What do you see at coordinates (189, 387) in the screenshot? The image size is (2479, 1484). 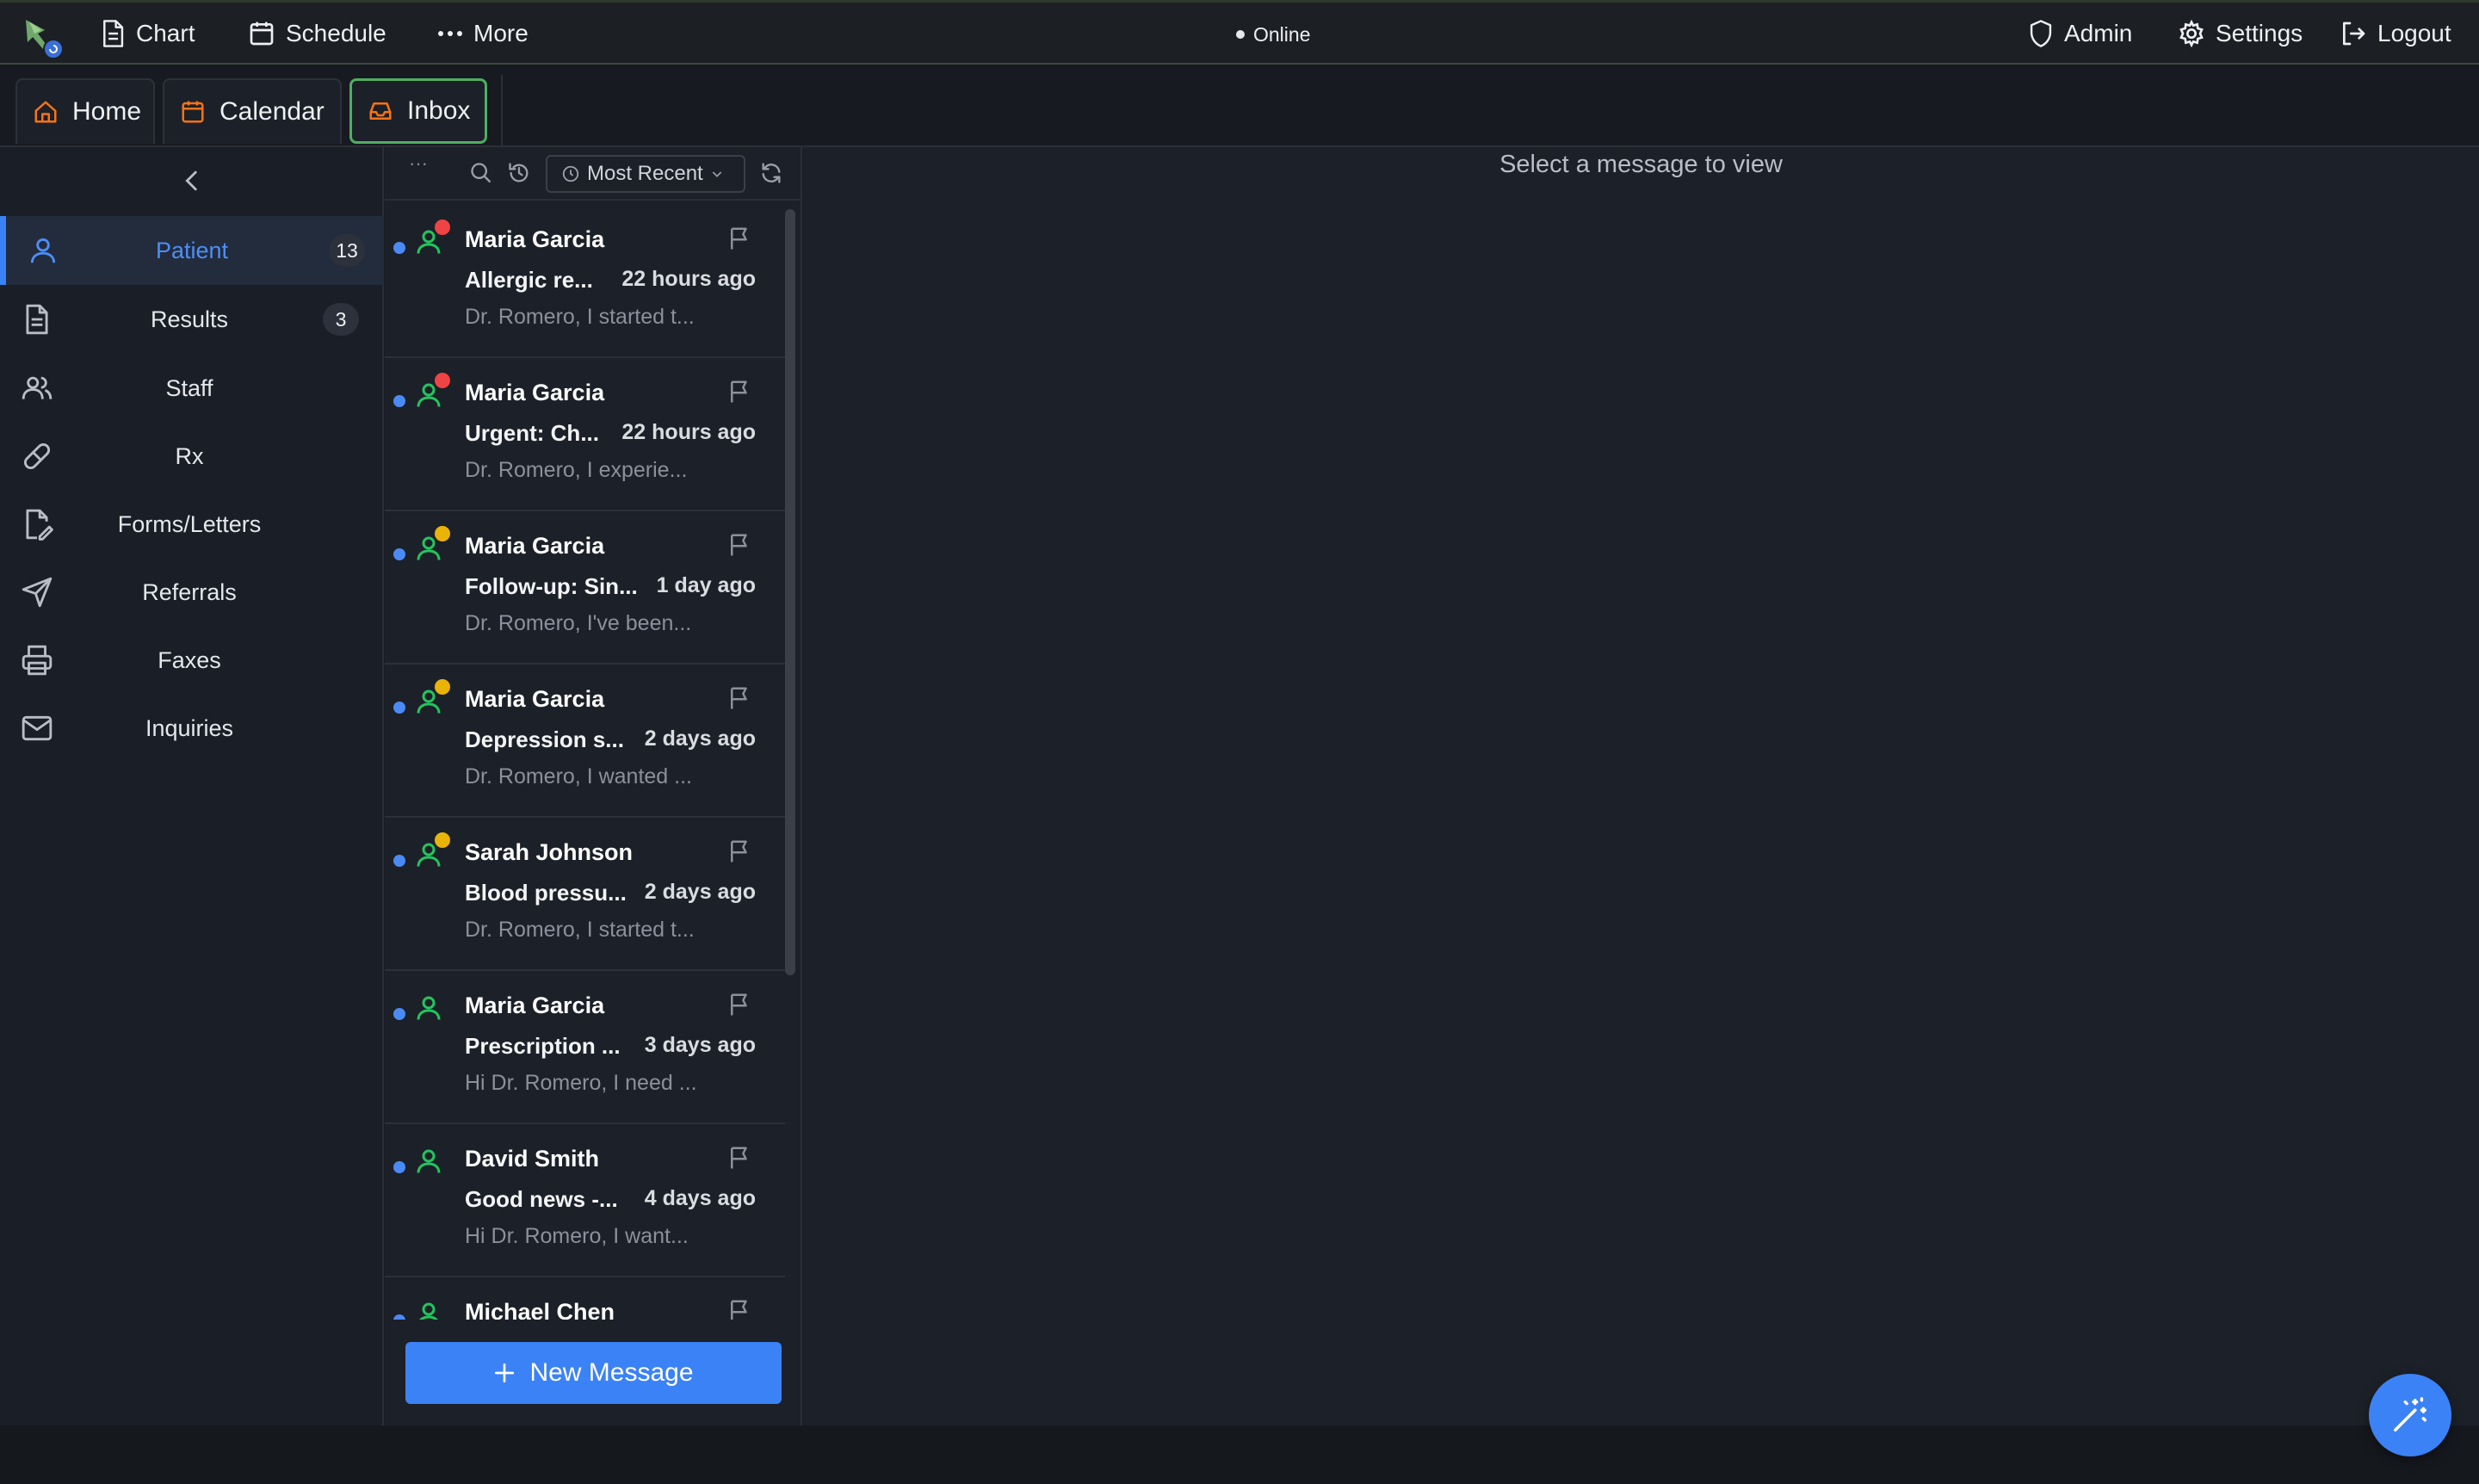 I see `sidebar-item-label: Staff` at bounding box center [189, 387].